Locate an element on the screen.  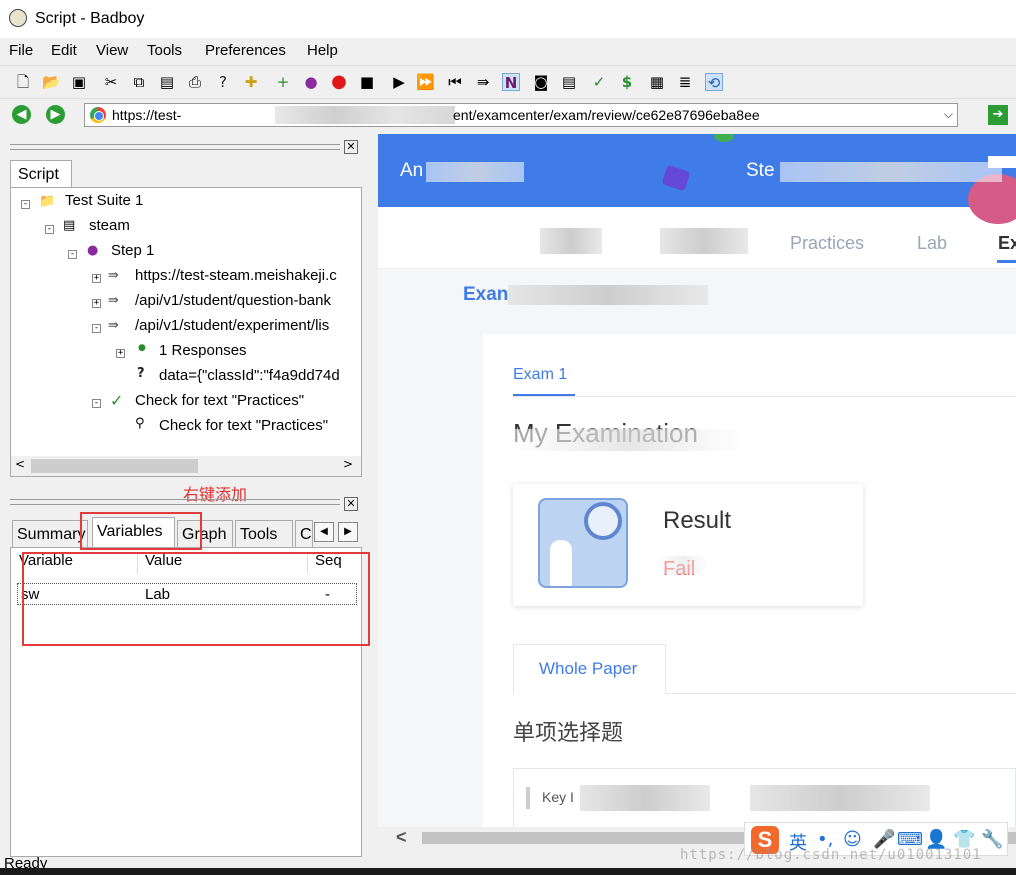
print-icon: ⎙ is located at coordinates (195, 82).